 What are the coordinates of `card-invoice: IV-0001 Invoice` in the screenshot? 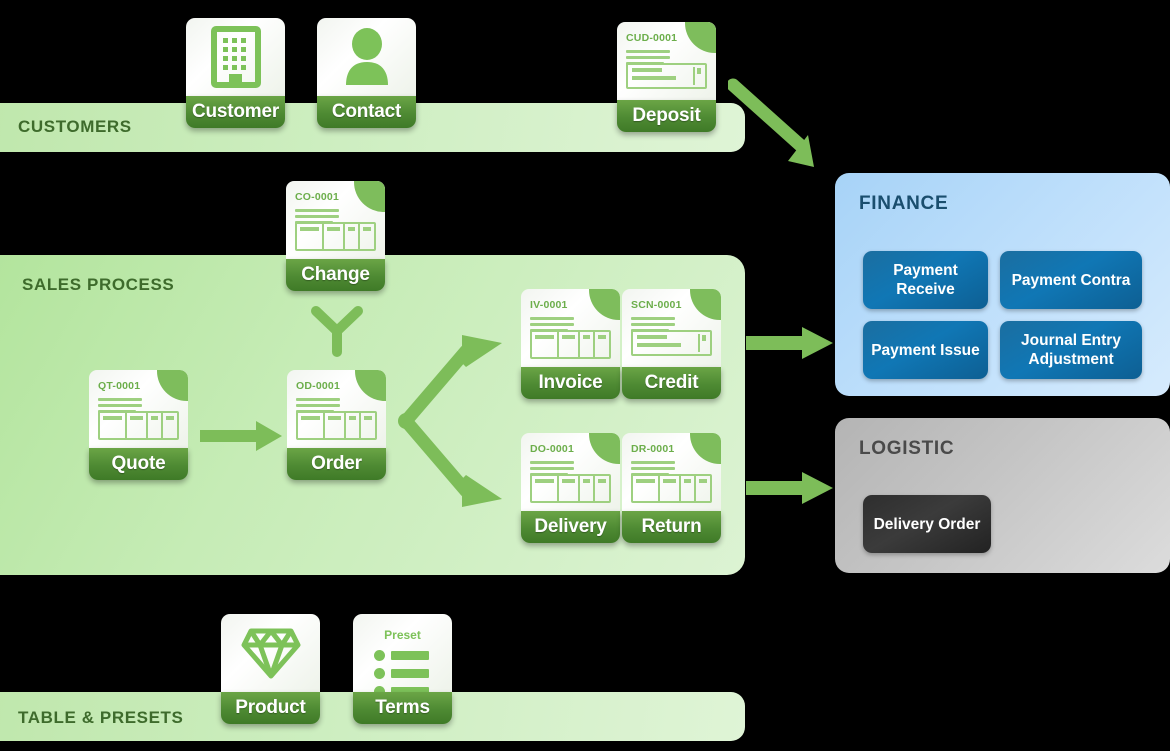 It's located at (570, 344).